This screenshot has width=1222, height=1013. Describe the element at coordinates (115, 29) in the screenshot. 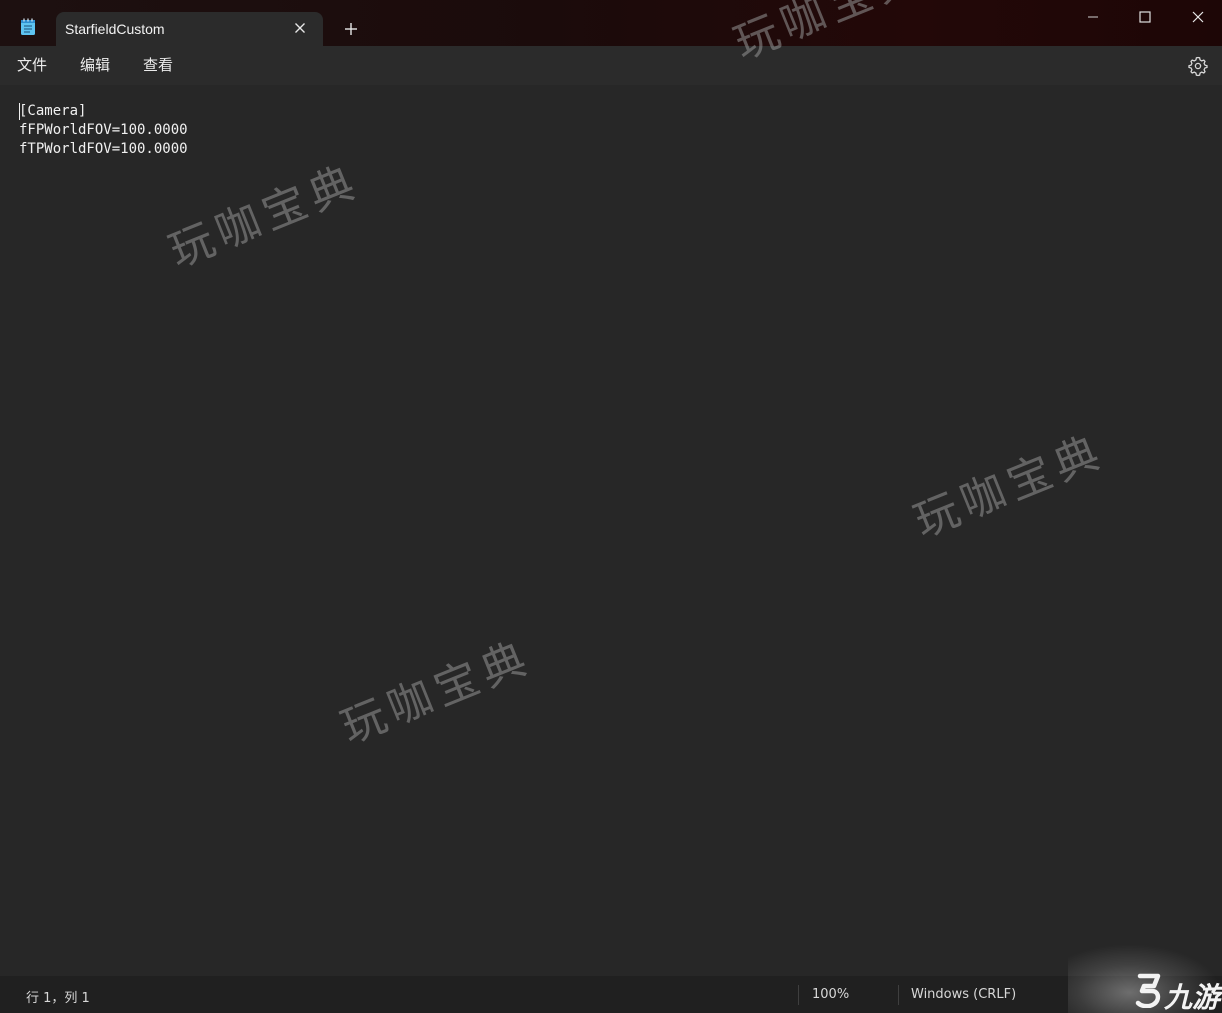

I see `tab-title: StarfieldCustom` at that location.